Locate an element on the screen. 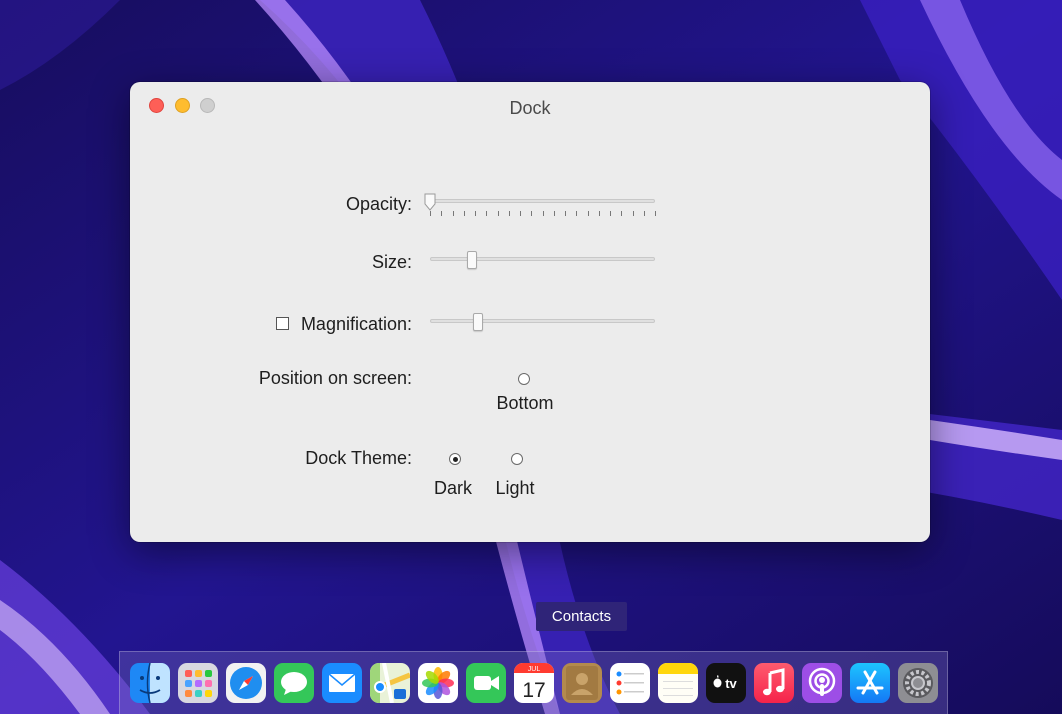  window-title: Dock is located at coordinates (530, 108).